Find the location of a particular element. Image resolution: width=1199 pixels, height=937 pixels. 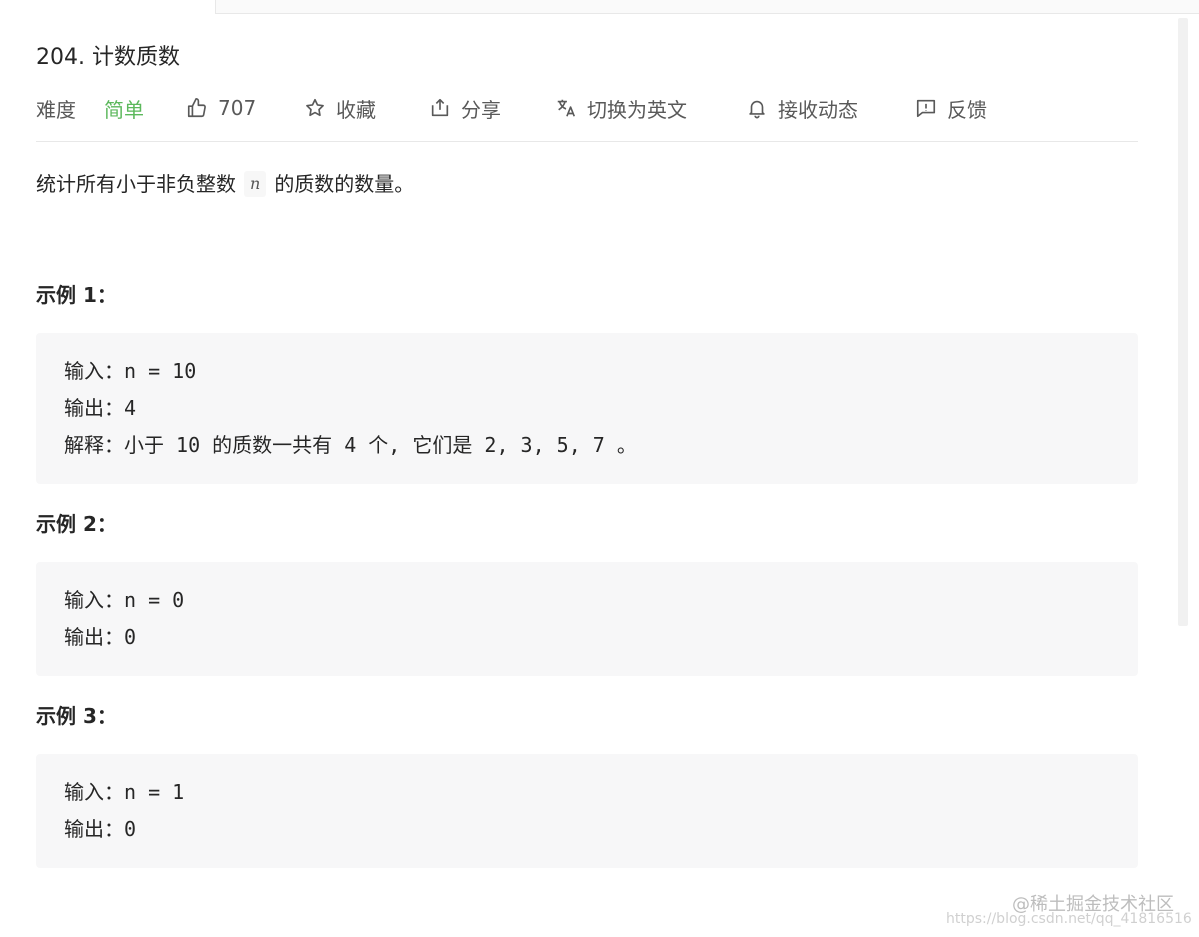

switch-language-button: 切换为英文 is located at coordinates (621, 108).